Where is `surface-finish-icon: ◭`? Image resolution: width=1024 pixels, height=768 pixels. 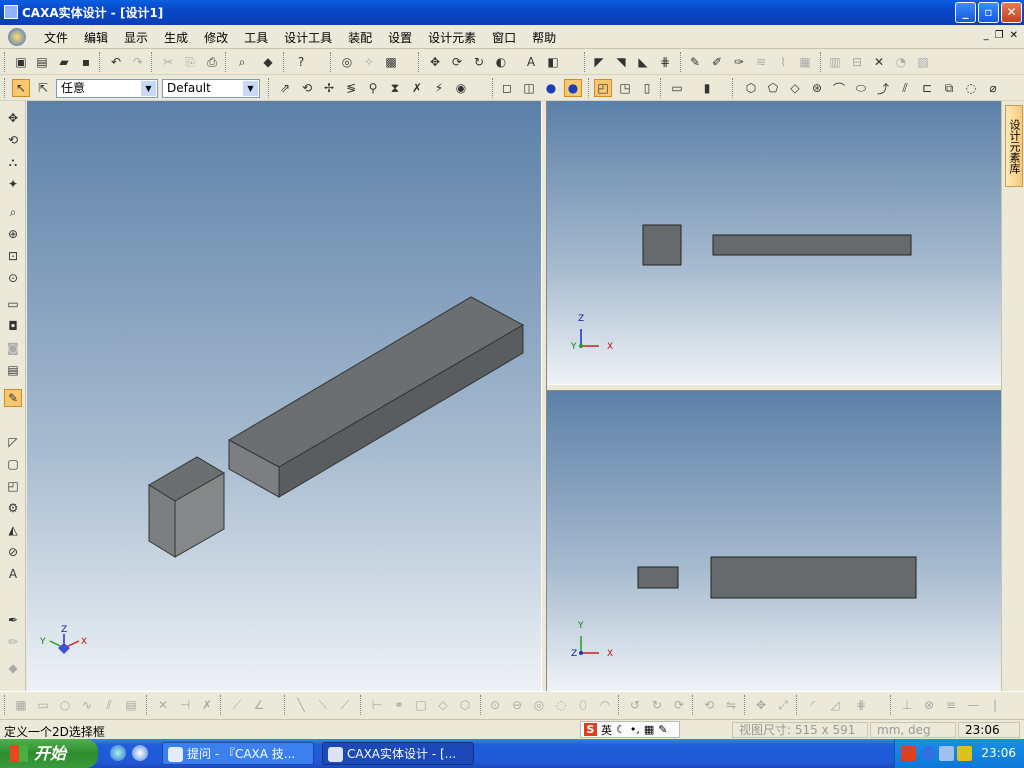 surface-finish-icon: ◭ is located at coordinates (13, 530).